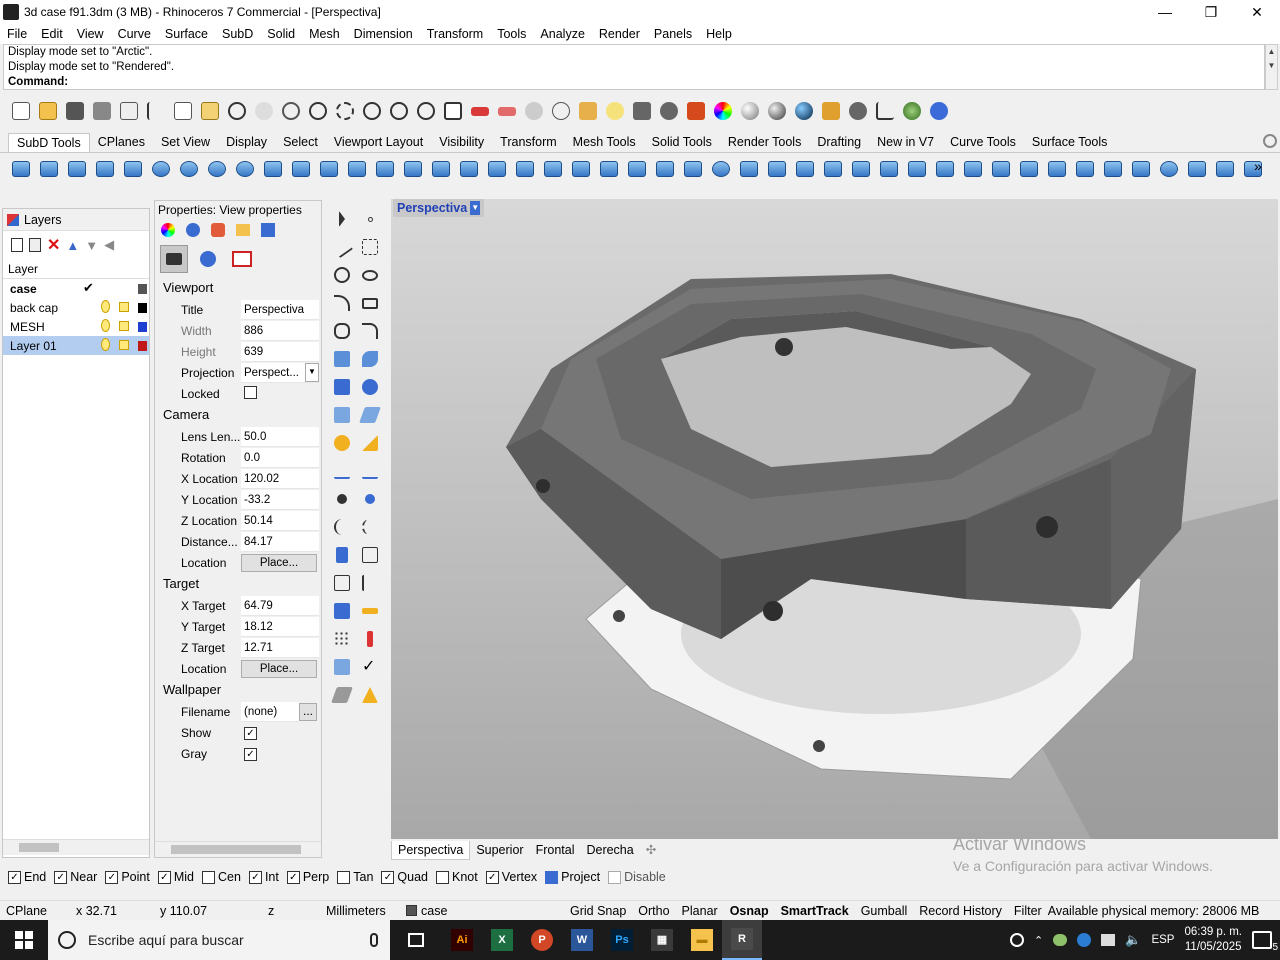 Image resolution: width=1280 pixels, height=960 pixels. Describe the element at coordinates (124, 326) in the screenshot. I see `lock-icon` at that location.